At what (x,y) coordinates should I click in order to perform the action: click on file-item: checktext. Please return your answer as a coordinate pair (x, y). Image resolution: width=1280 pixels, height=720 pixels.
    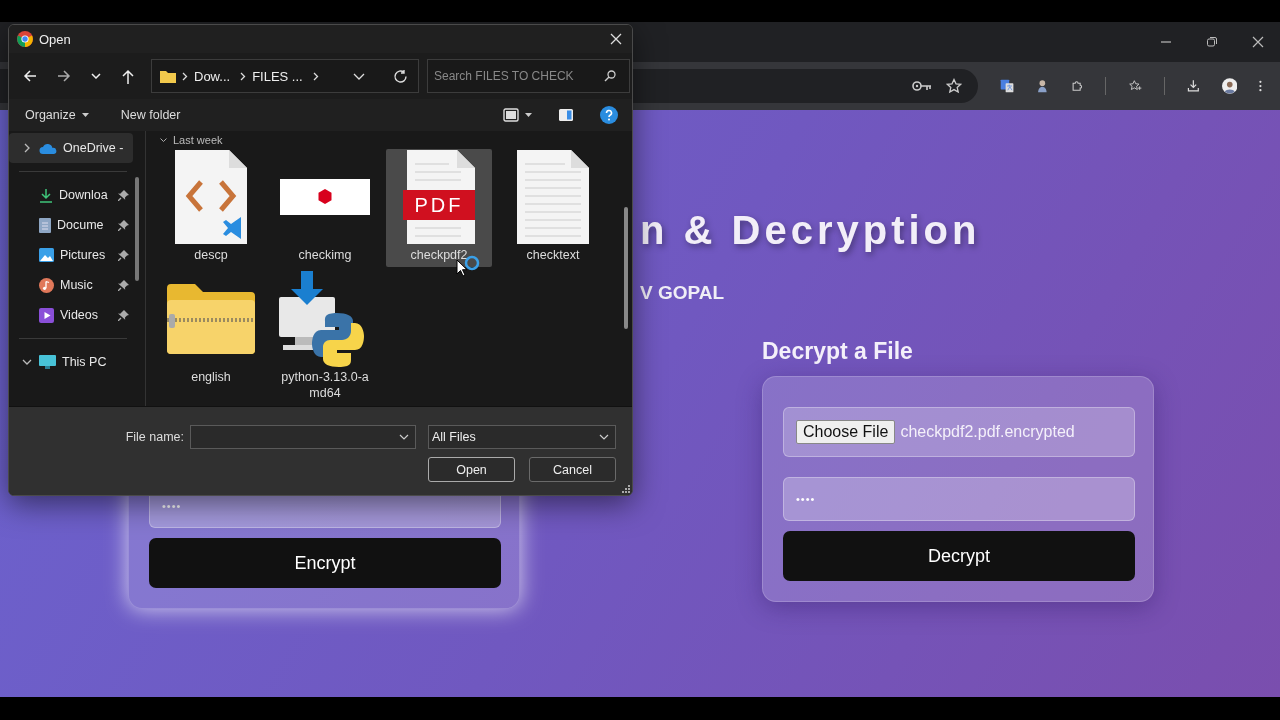
    Looking at the image, I should click on (553, 208).